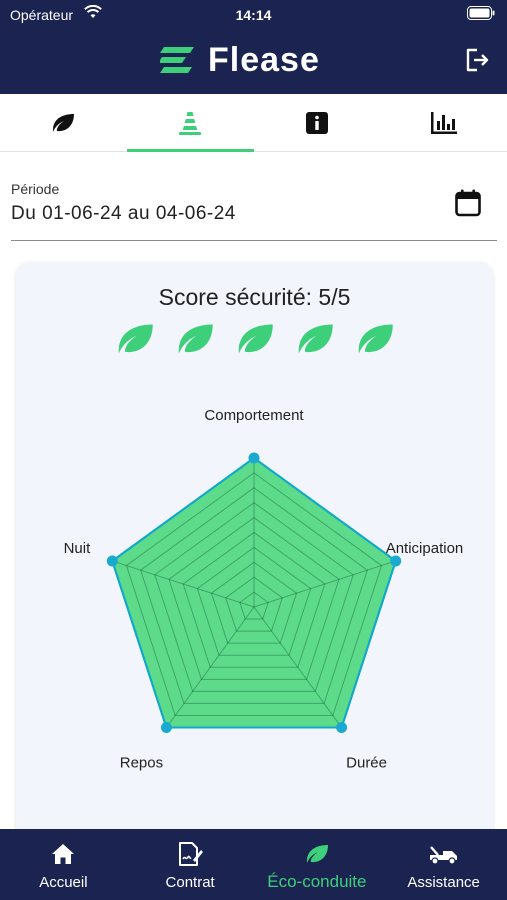 Image resolution: width=507 pixels, height=900 pixels. I want to click on cone-icon, so click(190, 123).